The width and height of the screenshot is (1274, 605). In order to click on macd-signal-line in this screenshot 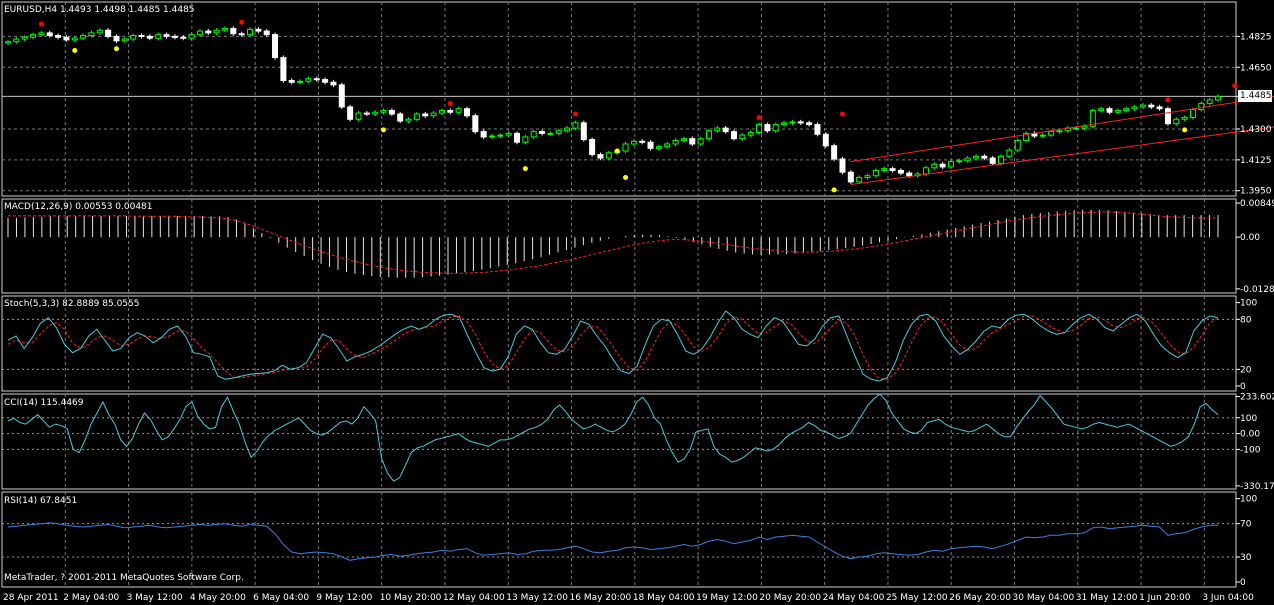, I will do `click(613, 242)`.